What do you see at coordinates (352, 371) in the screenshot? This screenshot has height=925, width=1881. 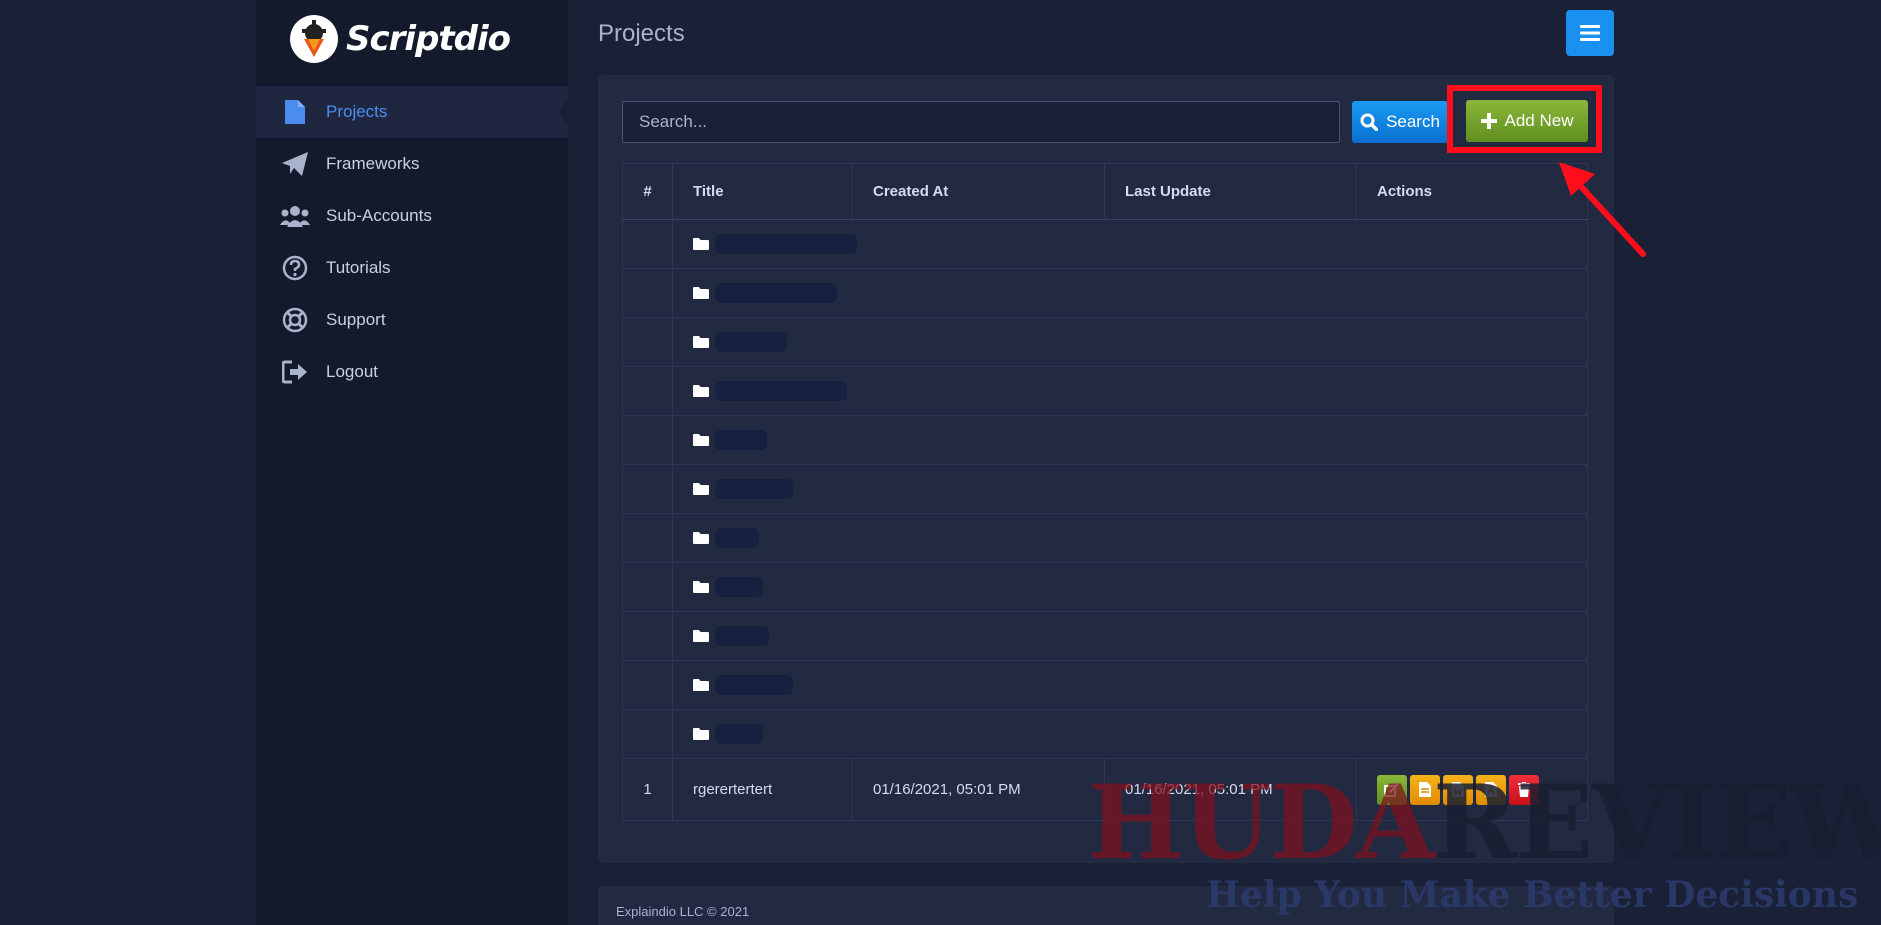 I see `sidebar-item-label: Logout` at bounding box center [352, 371].